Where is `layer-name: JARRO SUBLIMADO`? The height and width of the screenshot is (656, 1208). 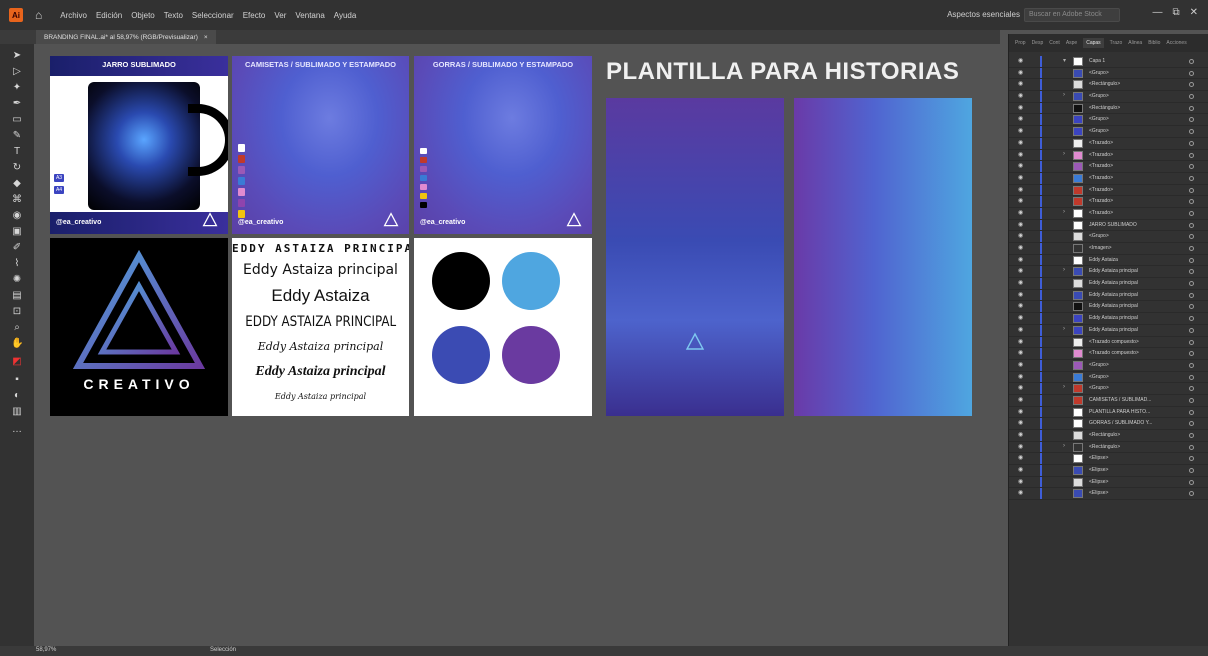
layer-name: JARRO SUBLIMADO is located at coordinates (1113, 225).